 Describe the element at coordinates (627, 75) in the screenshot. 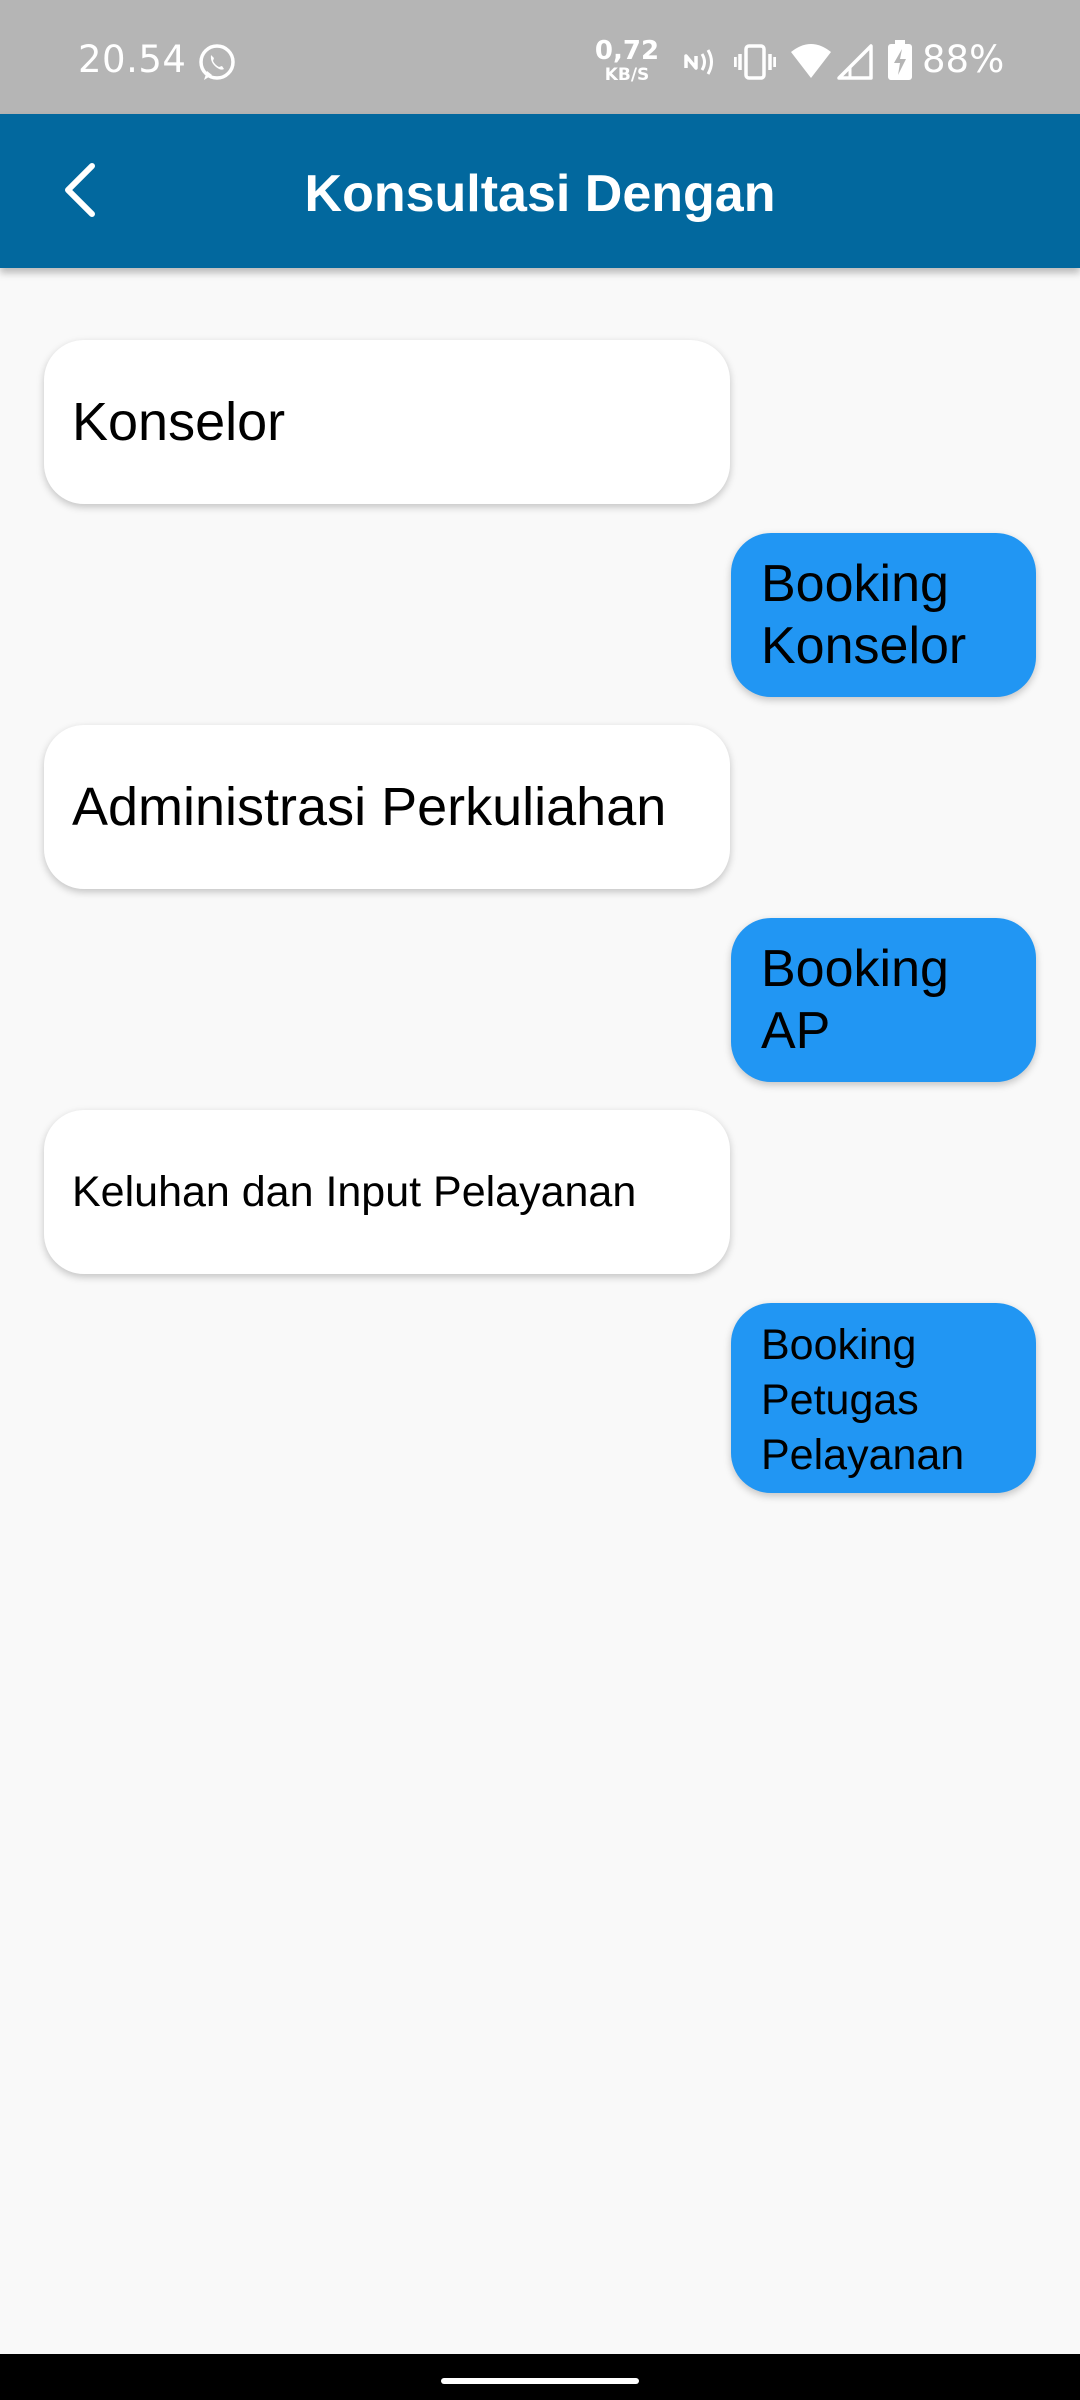

I see `network-speed-unit: KB/S` at that location.